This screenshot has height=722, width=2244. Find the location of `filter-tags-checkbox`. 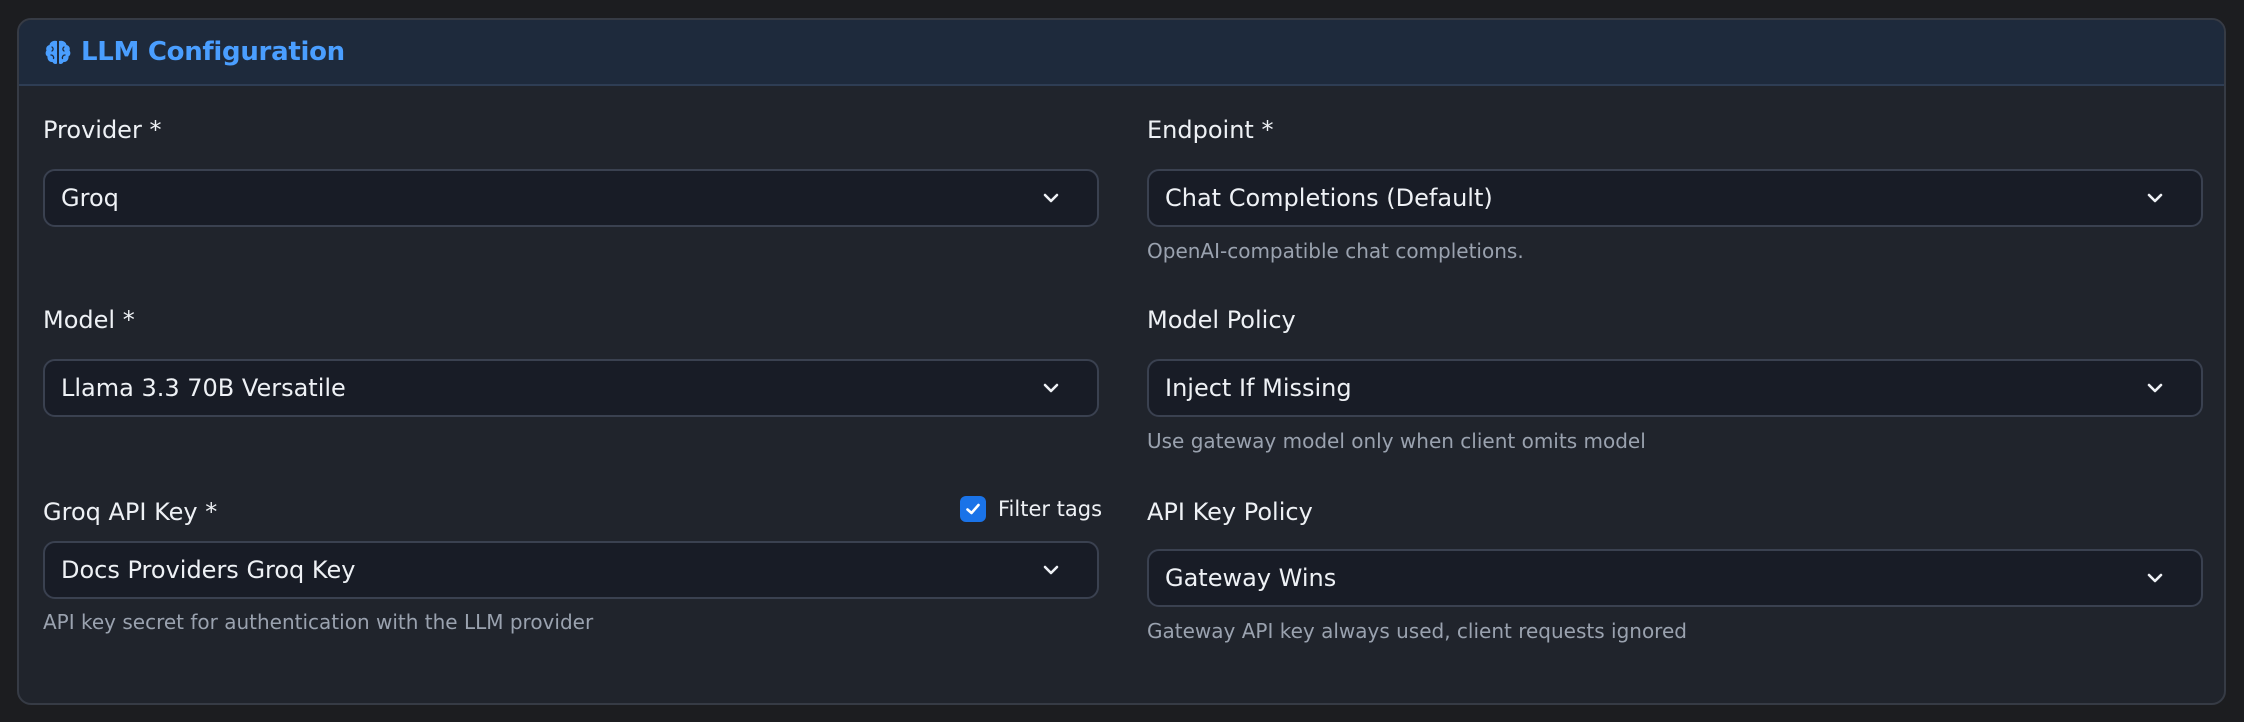

filter-tags-checkbox is located at coordinates (973, 509).